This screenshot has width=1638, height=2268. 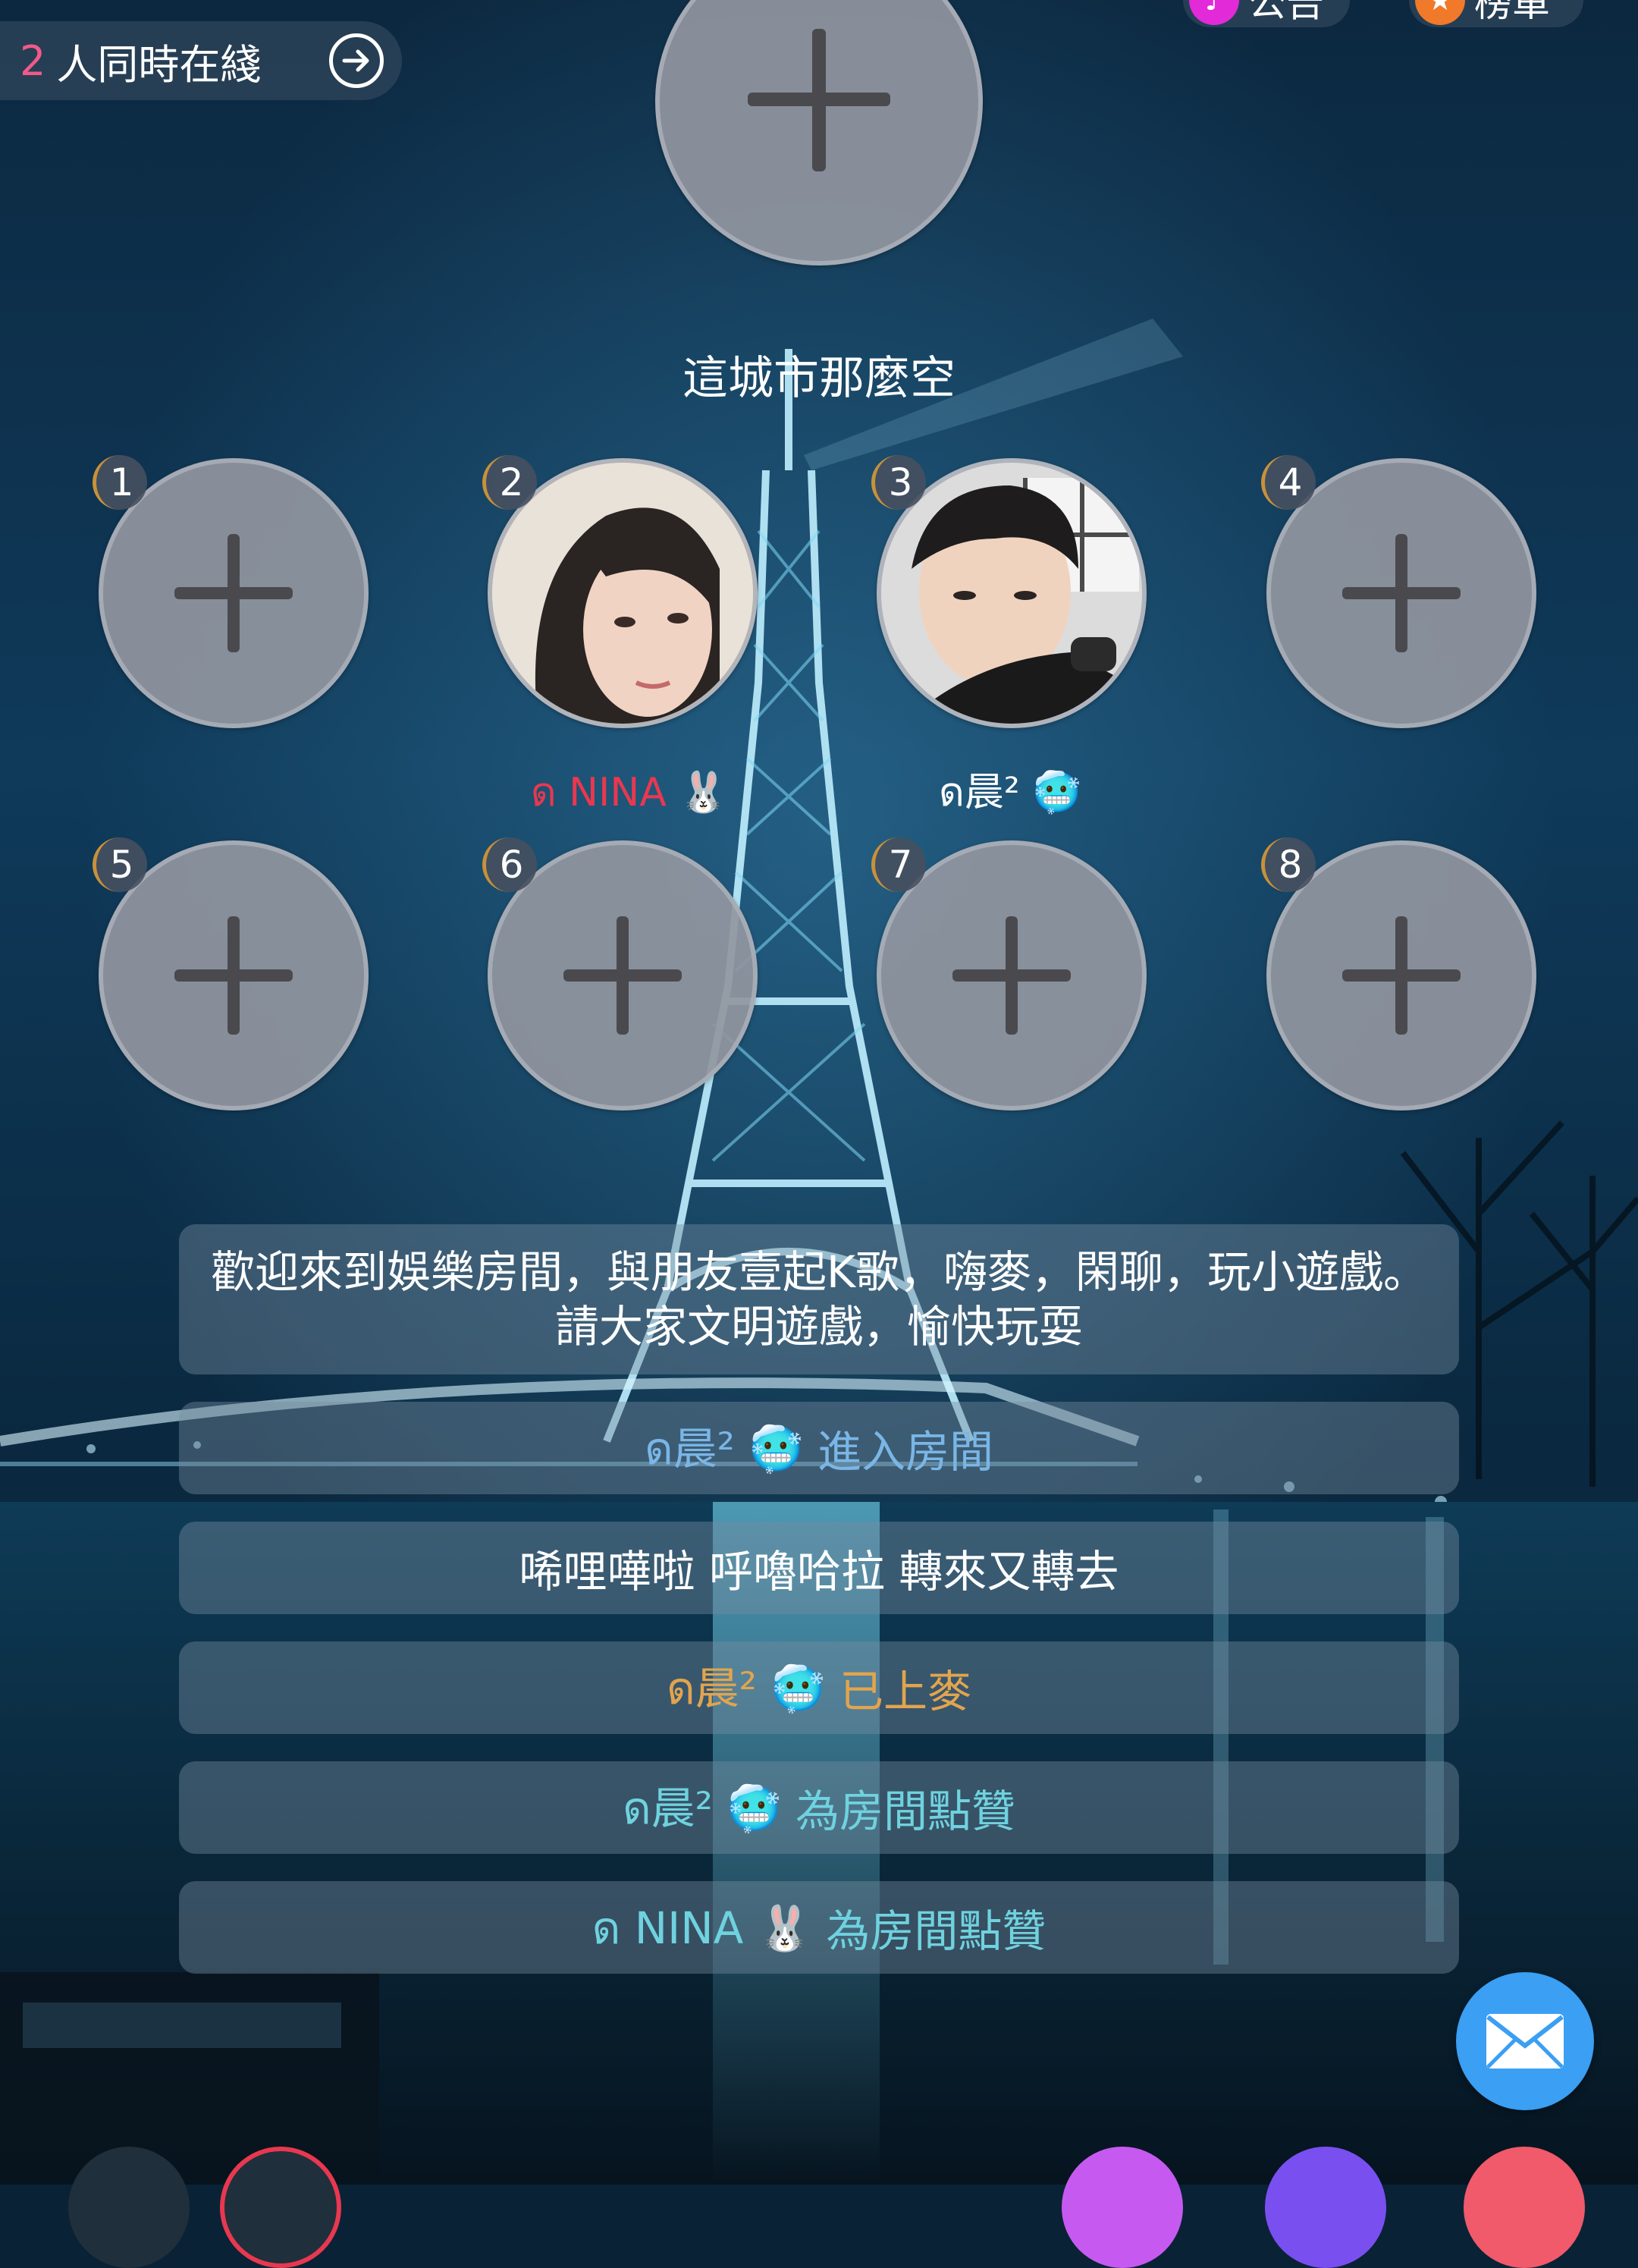 I want to click on seat-number: 7, so click(x=898, y=864).